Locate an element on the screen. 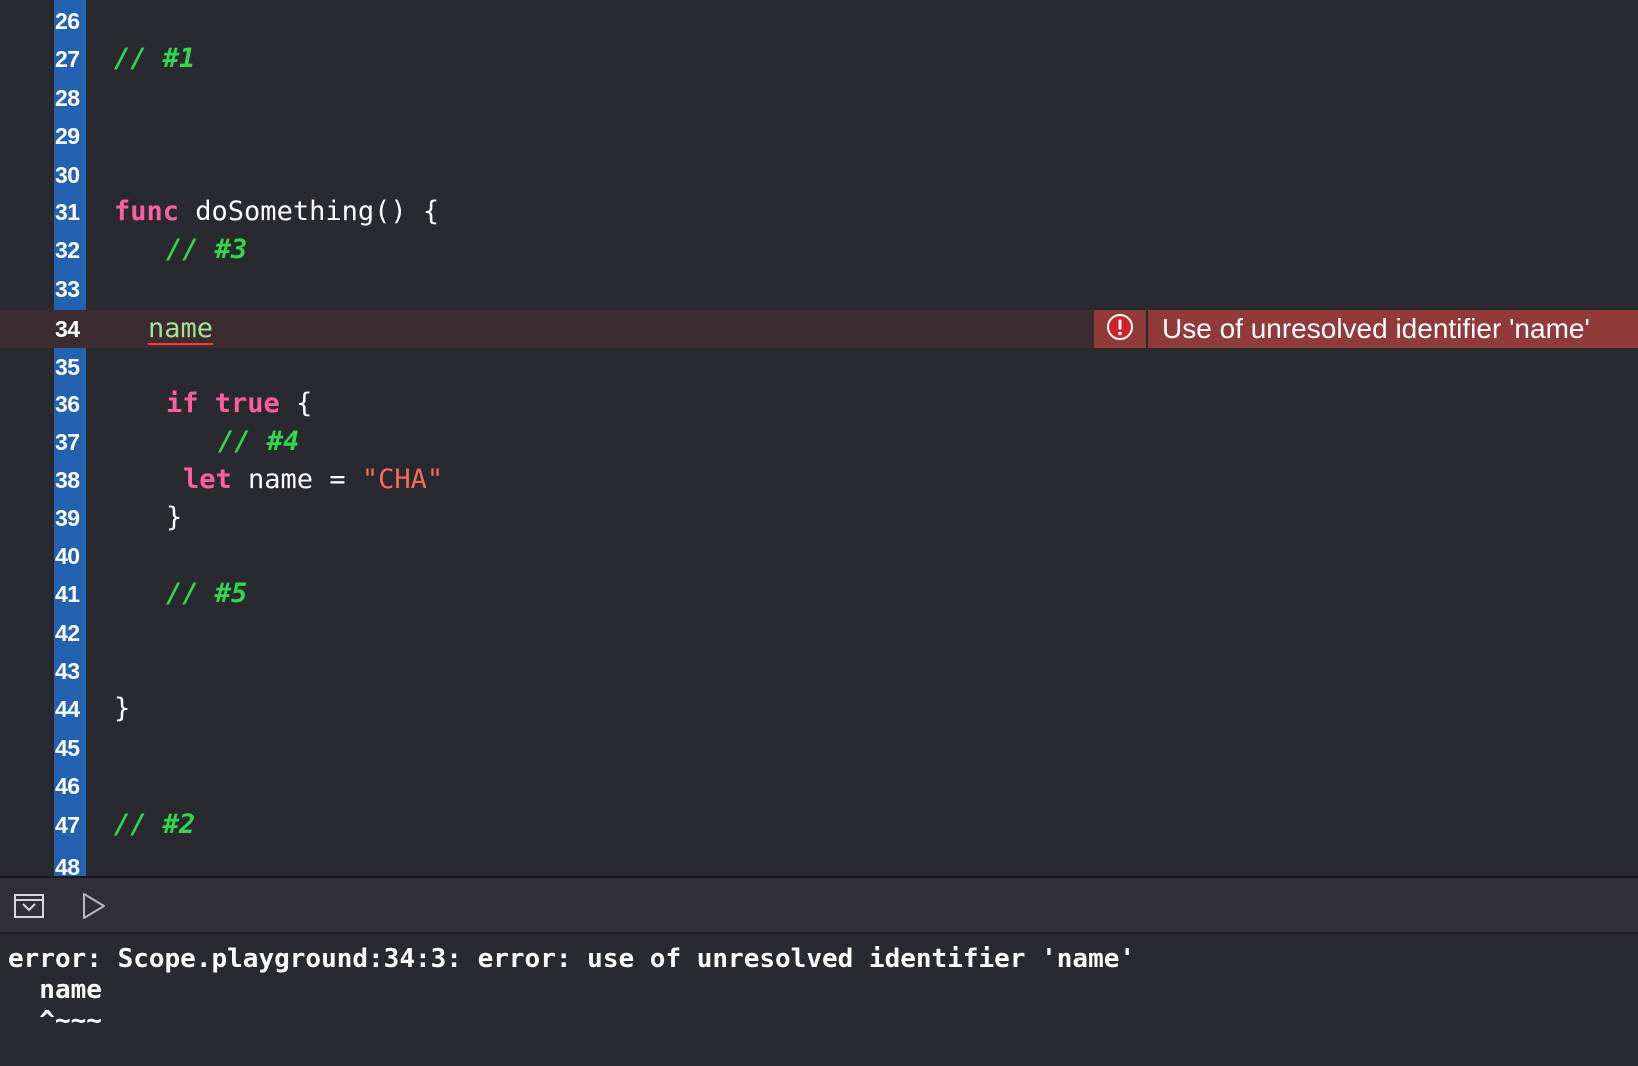  code-line: 36 if true { is located at coordinates (819, 404).